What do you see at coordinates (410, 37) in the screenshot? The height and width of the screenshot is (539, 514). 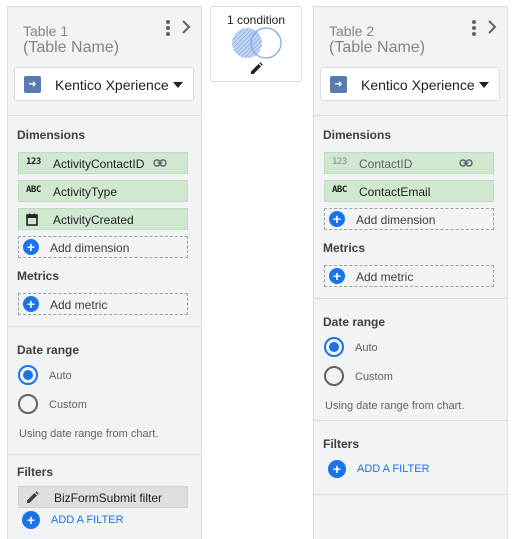 I see `table-2-header: Table 2 (Table Name)` at bounding box center [410, 37].